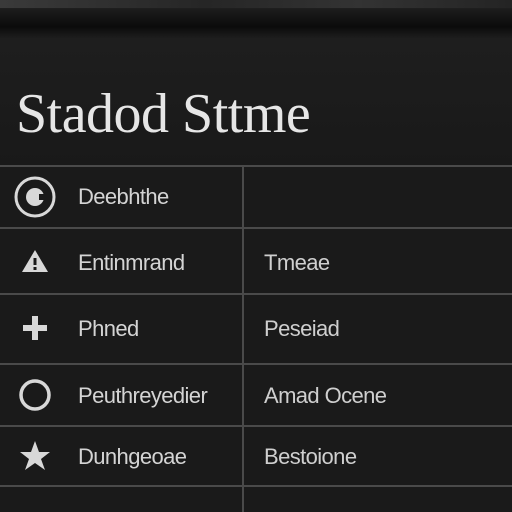  What do you see at coordinates (35, 197) in the screenshot?
I see `settings-dial-icon` at bounding box center [35, 197].